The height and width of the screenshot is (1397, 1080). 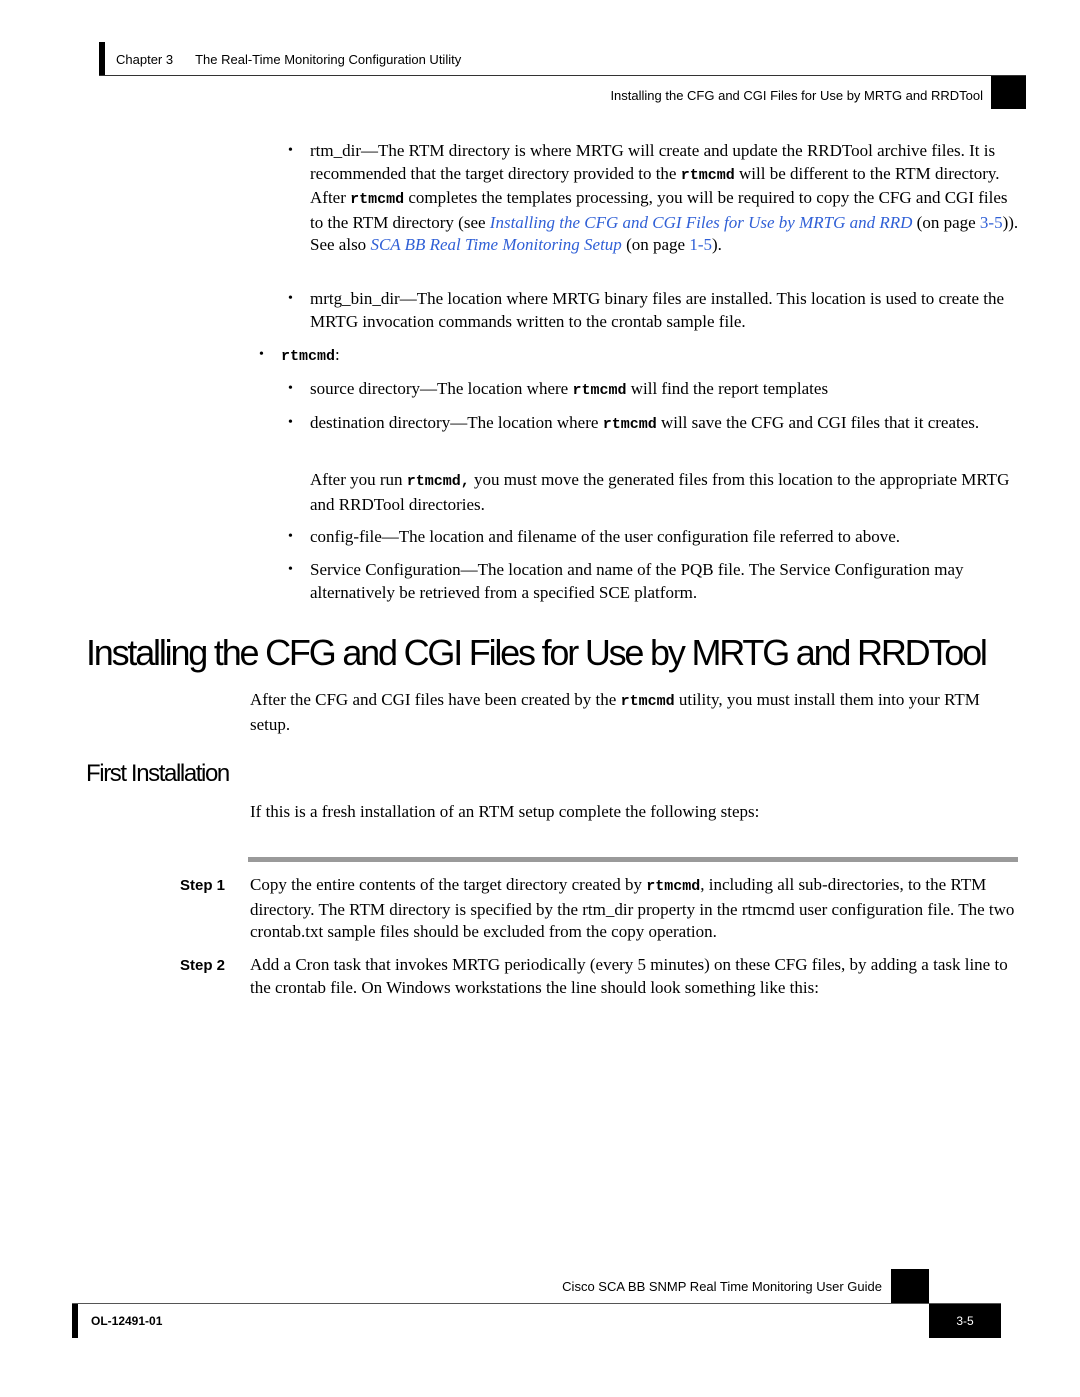 I want to click on link-page-3-5: 3-5, so click(x=991, y=222).